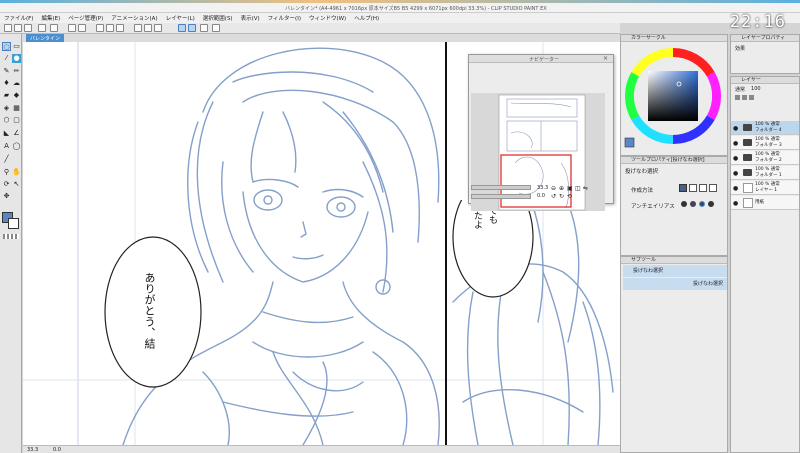 The height and width of the screenshot is (453, 800). Describe the element at coordinates (541, 59) in the screenshot. I see `navigator-header: ナビゲーター ×` at that location.